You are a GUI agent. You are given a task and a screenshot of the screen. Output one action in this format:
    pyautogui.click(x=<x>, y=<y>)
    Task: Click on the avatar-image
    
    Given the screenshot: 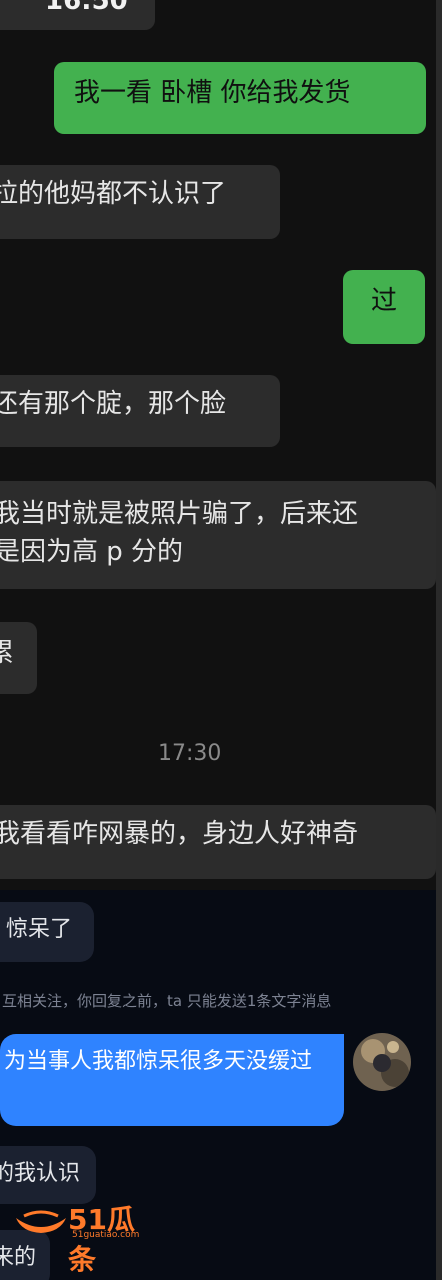 What is the action you would take?
    pyautogui.click(x=382, y=1062)
    